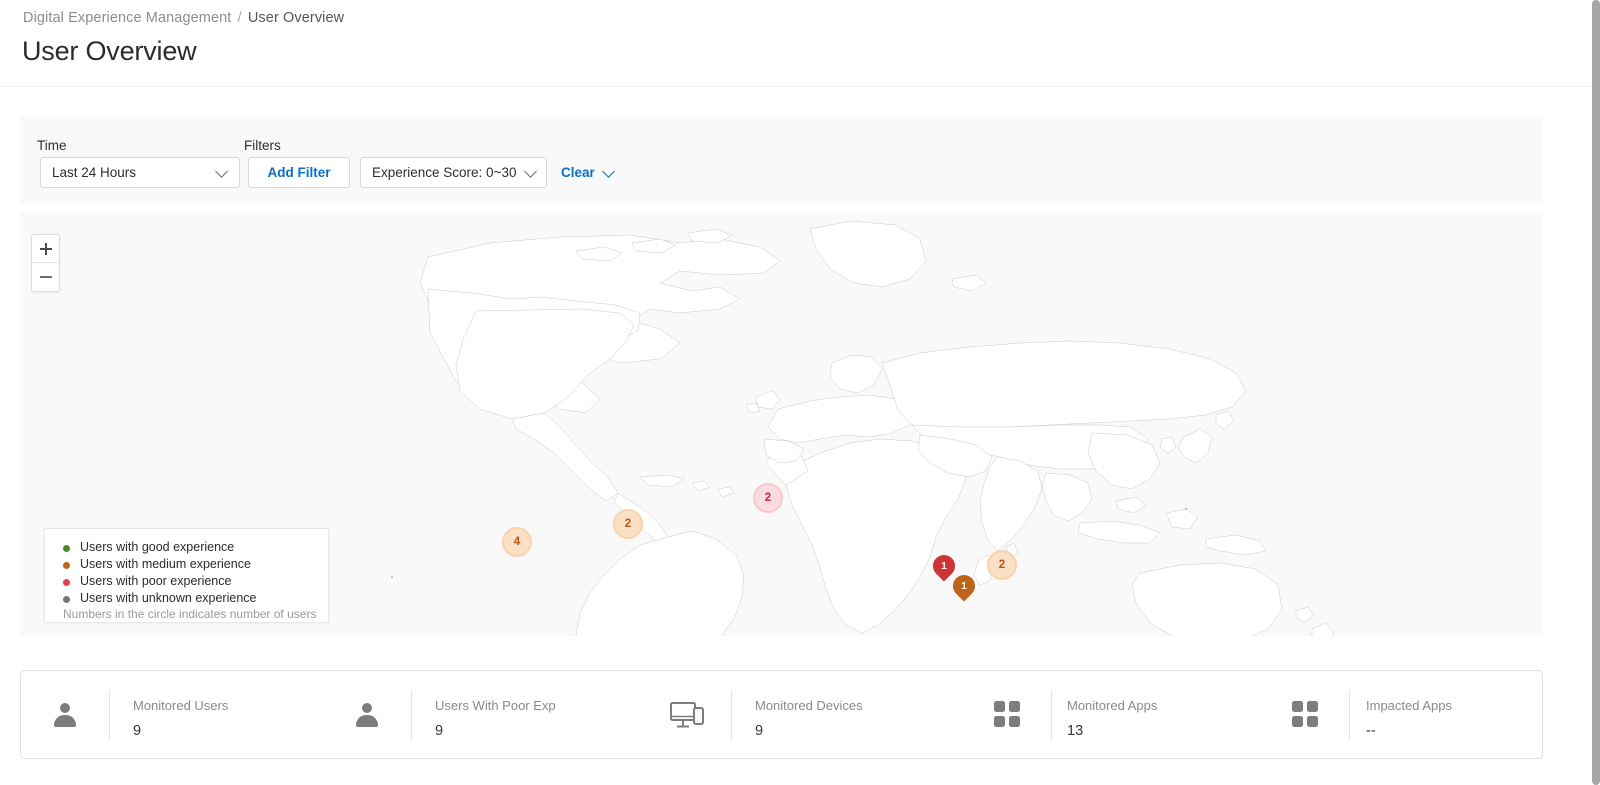  I want to click on add-filter-button: Add Filter, so click(299, 172).